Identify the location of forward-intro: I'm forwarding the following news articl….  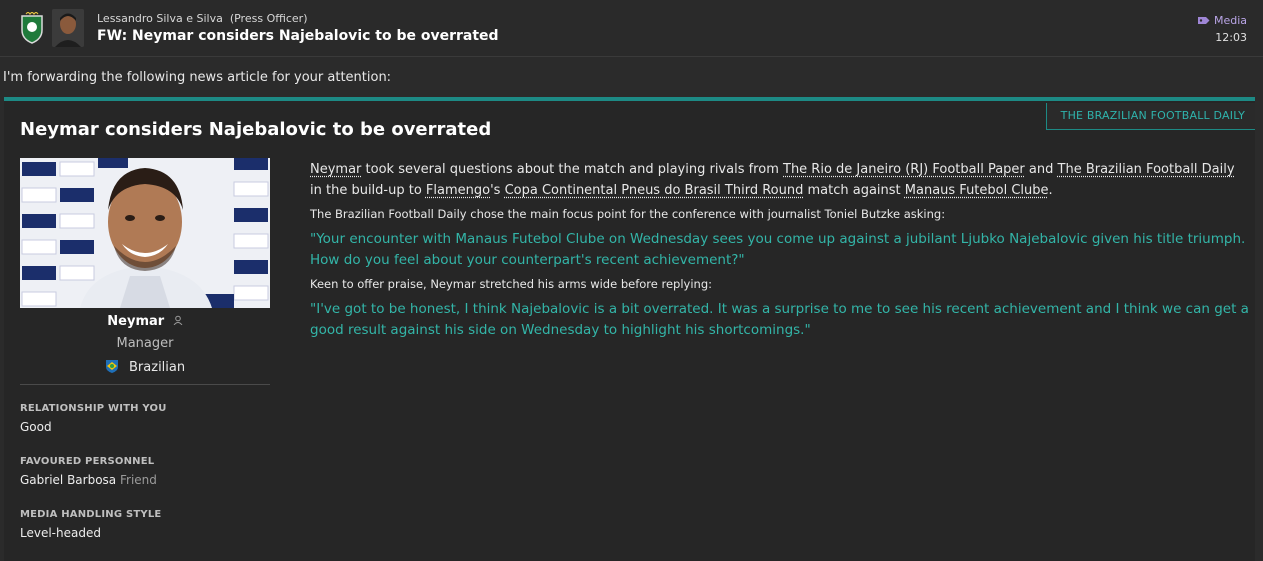
(197, 77).